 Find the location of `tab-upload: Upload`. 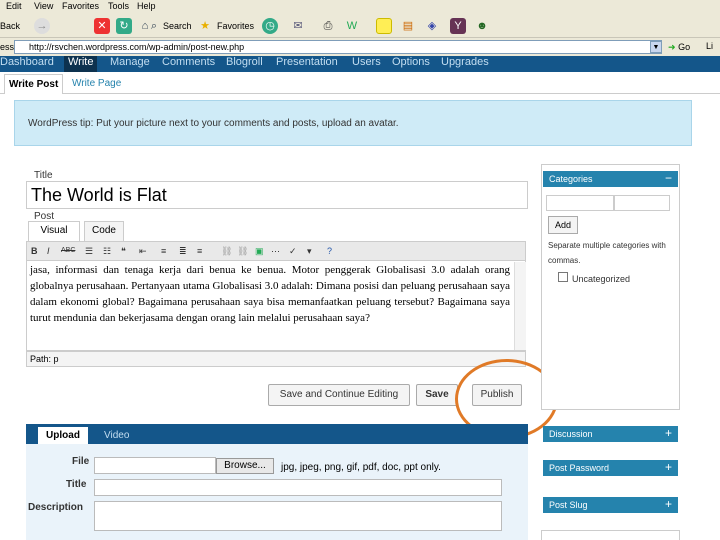

tab-upload: Upload is located at coordinates (63, 435).